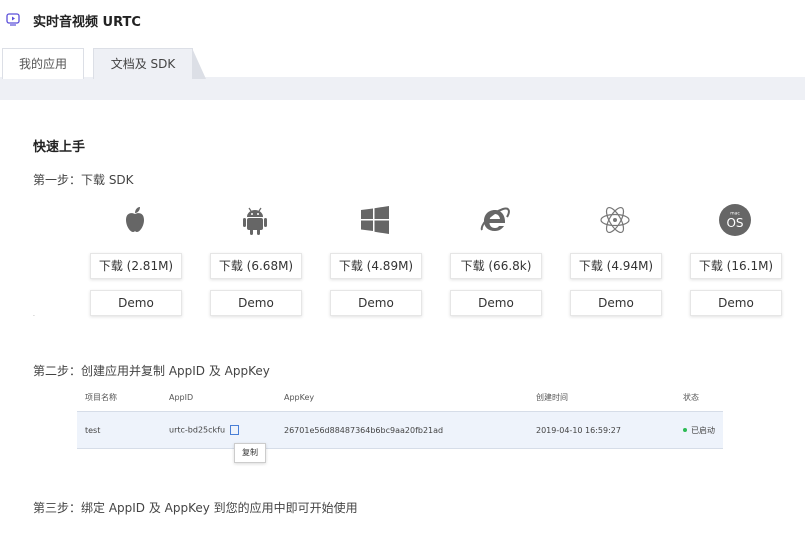  Describe the element at coordinates (235, 430) in the screenshot. I see `copy-icon` at that location.